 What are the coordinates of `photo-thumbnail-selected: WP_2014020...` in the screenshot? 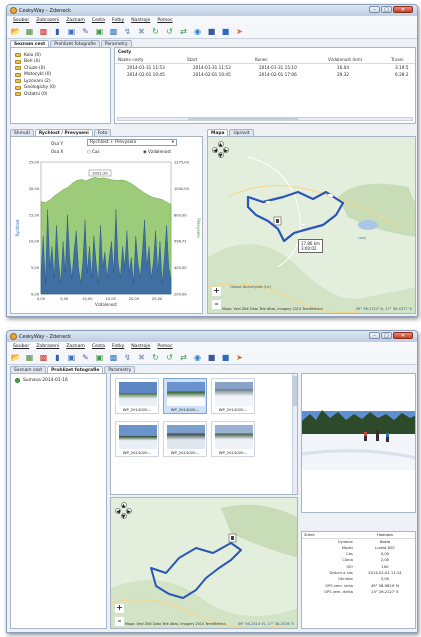 It's located at (185, 396).